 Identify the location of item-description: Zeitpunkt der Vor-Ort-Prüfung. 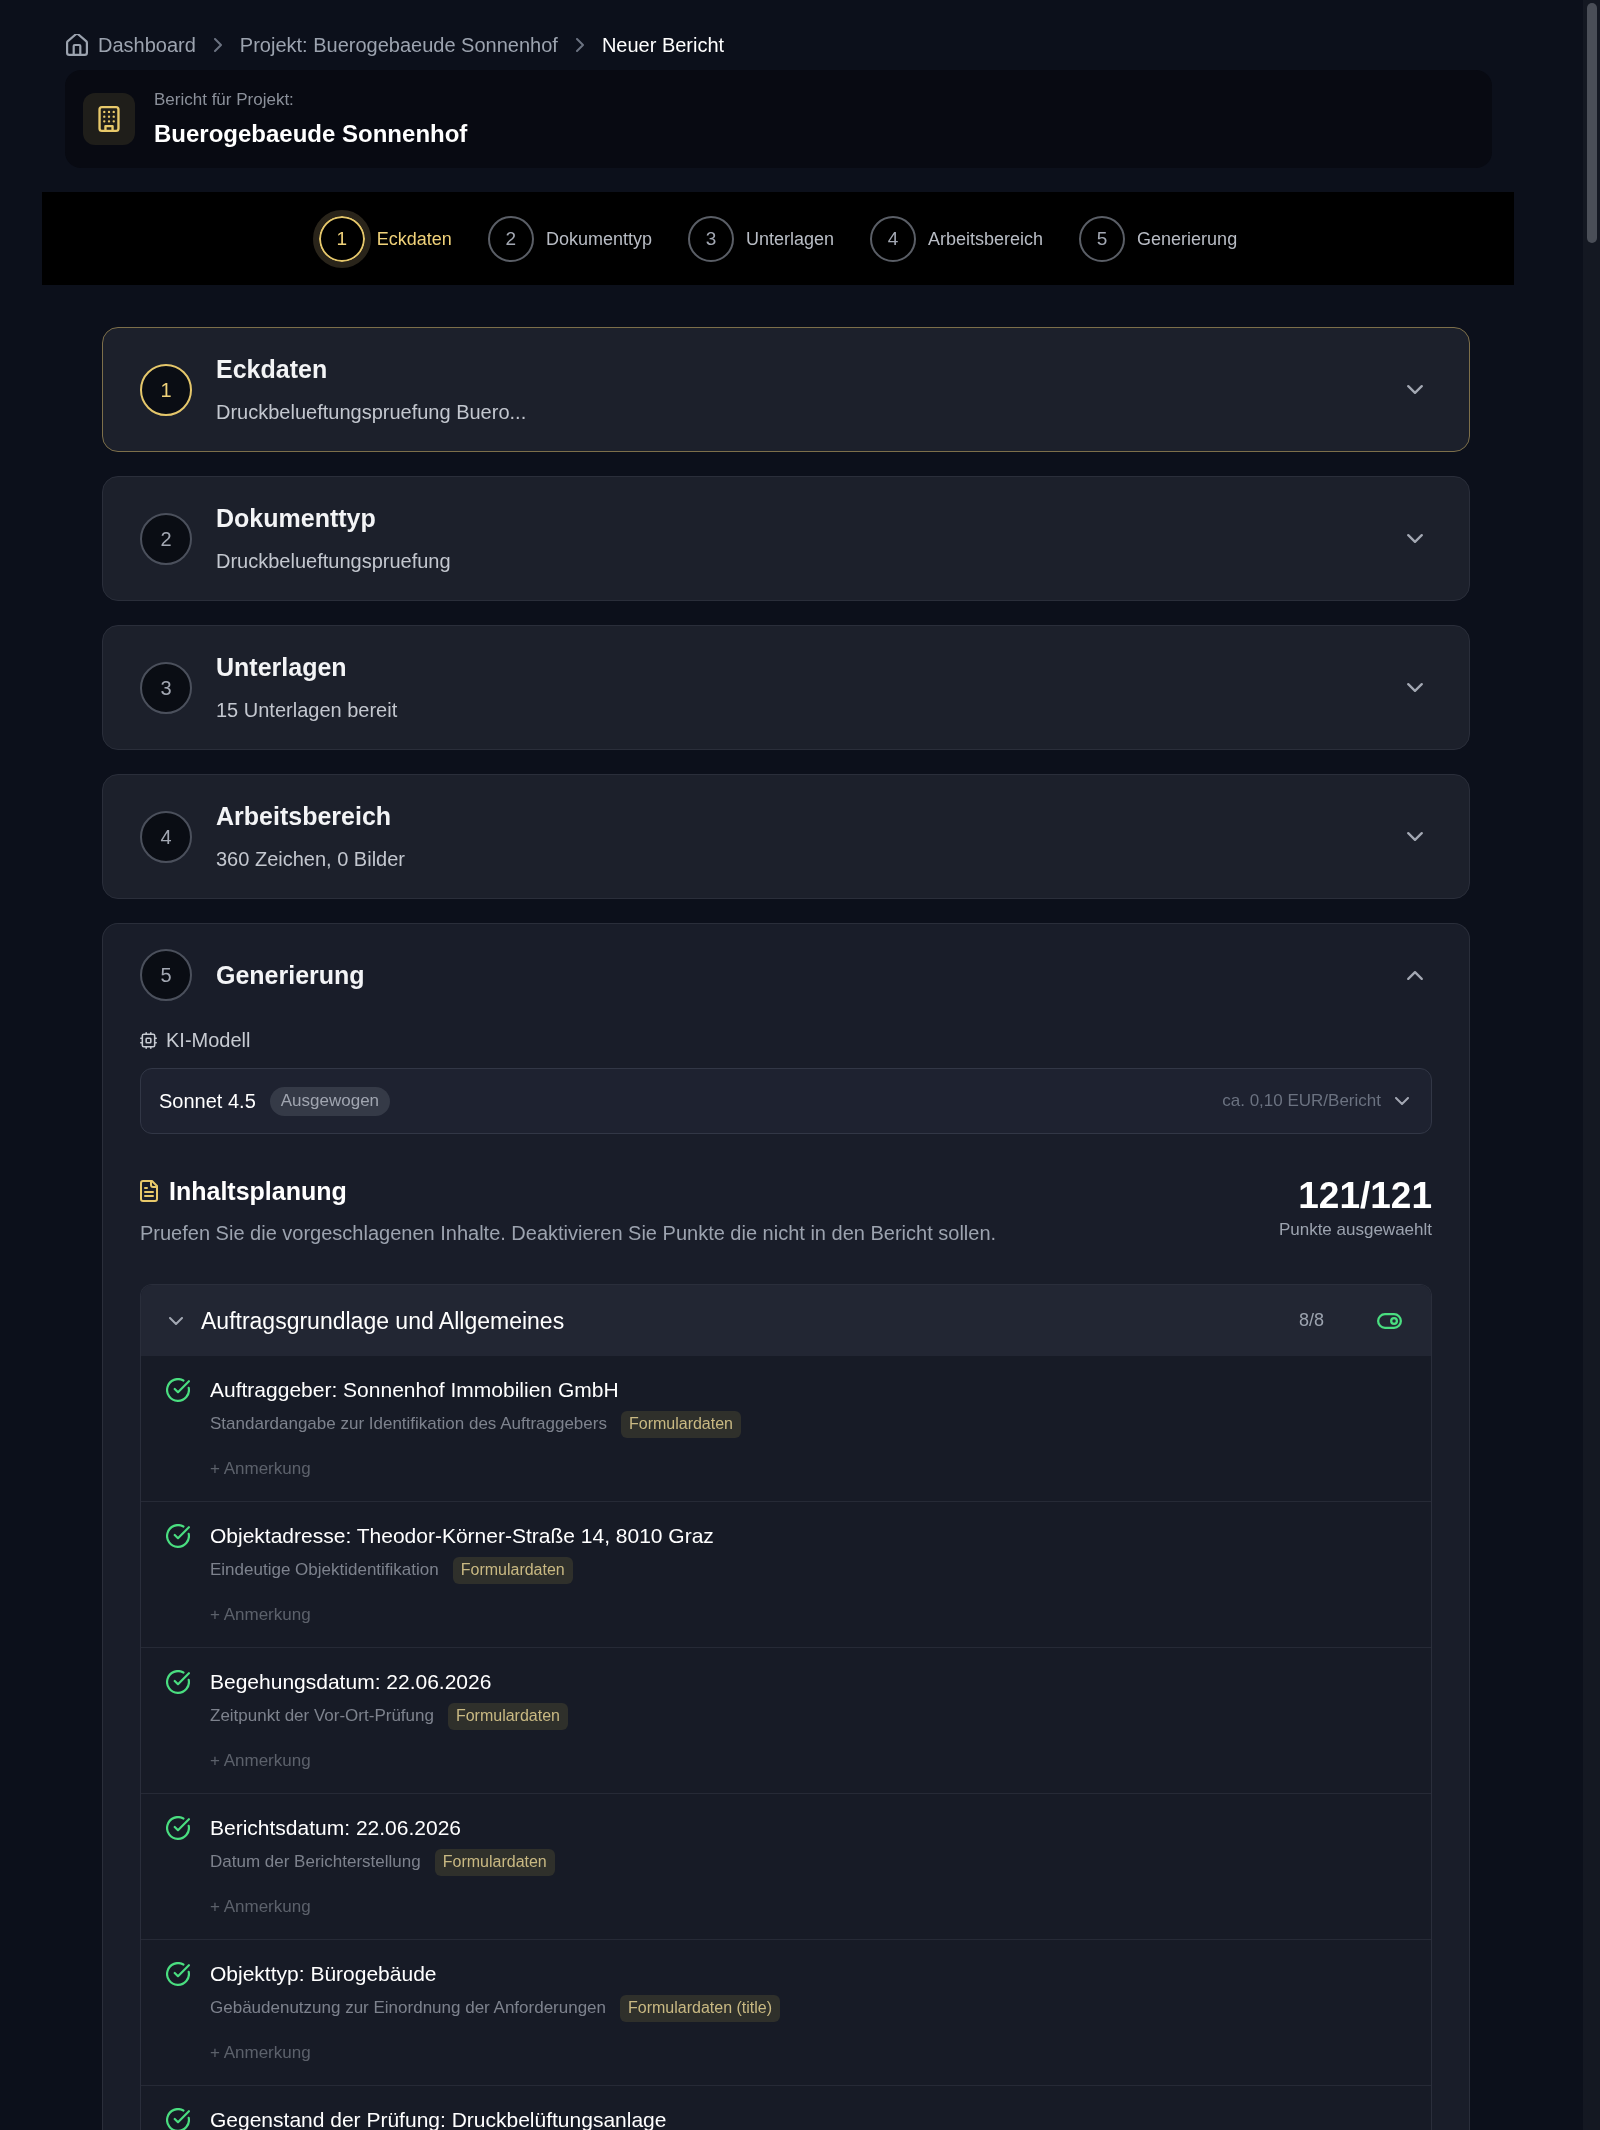
(322, 1716).